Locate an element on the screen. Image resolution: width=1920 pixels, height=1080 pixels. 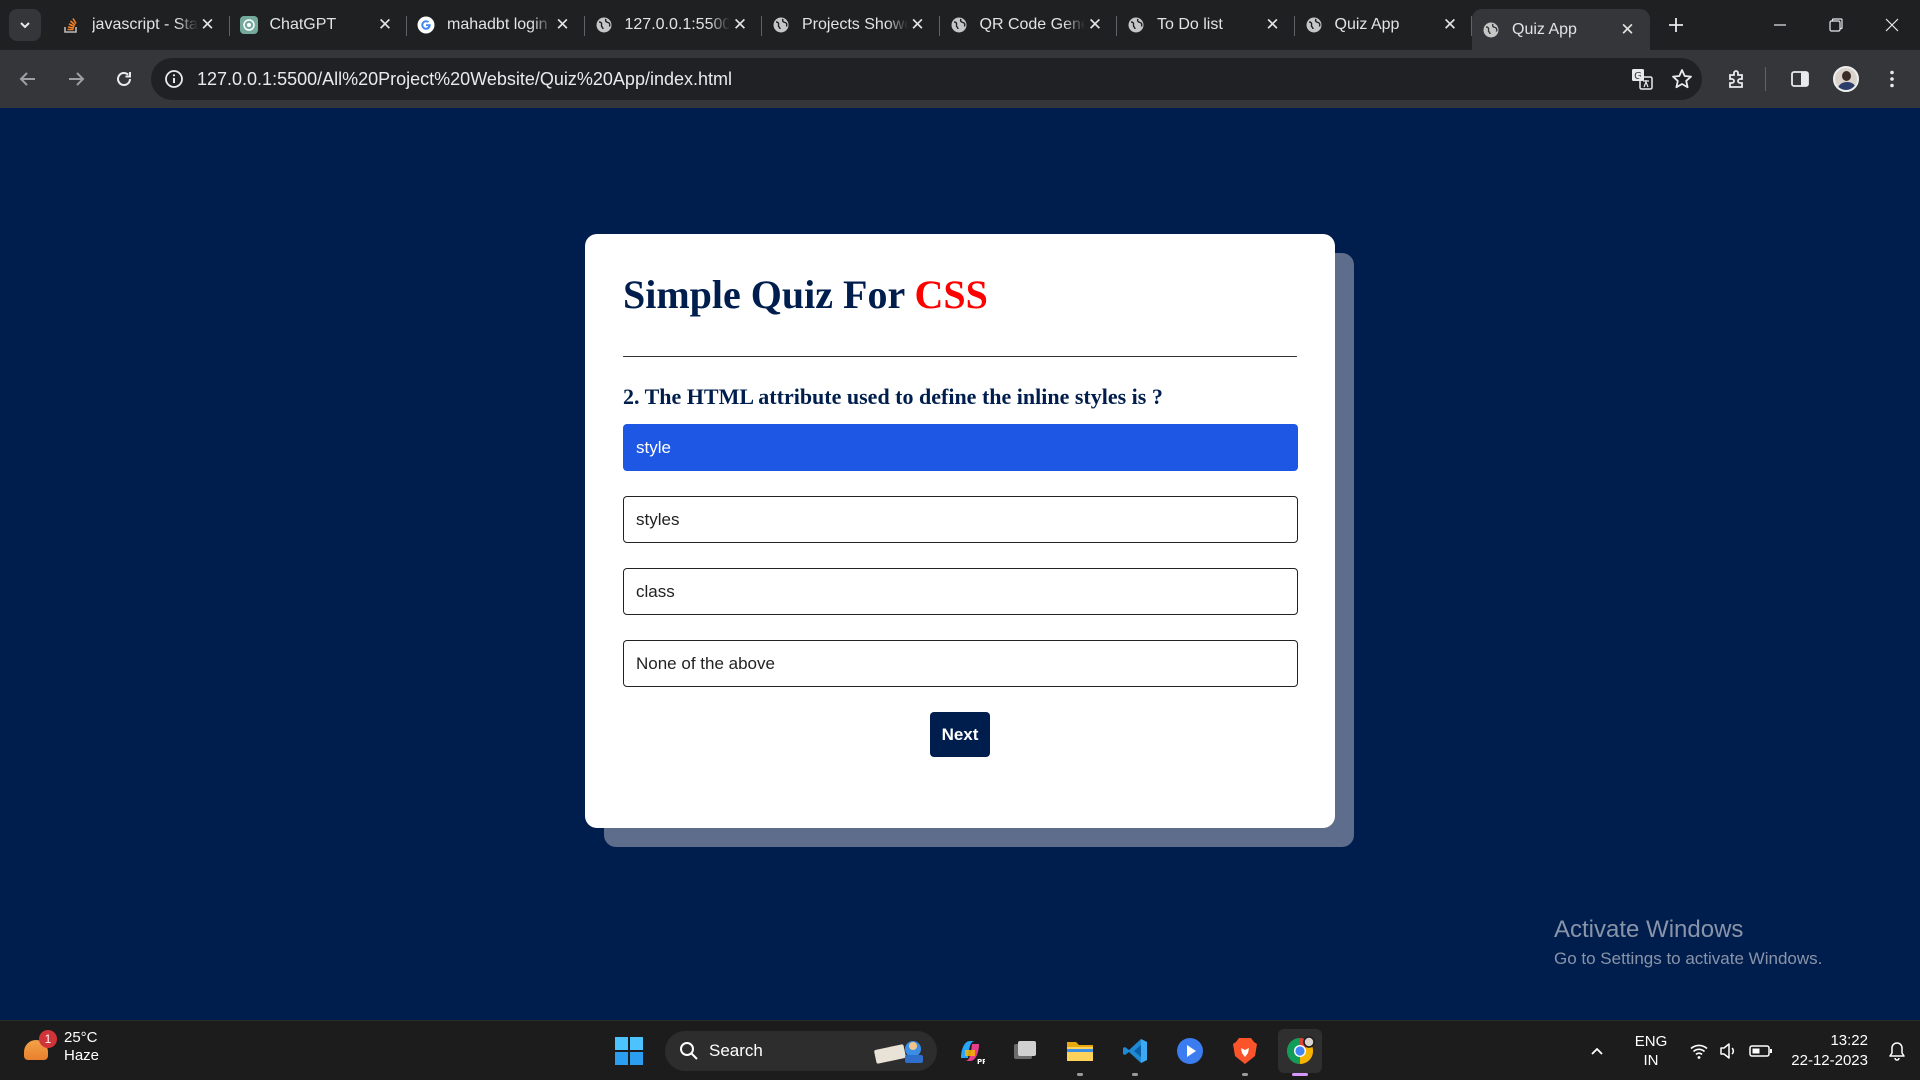
show-hidden-icons-button is located at coordinates (1597, 1051).